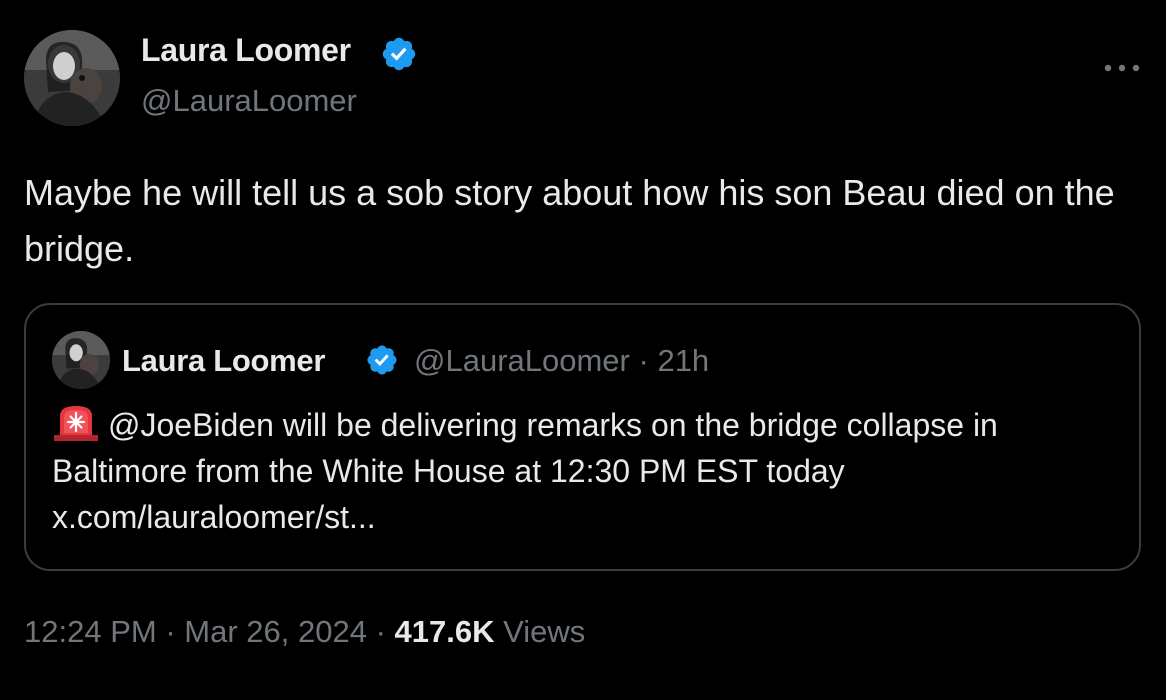  I want to click on tweet-date: Mar 26, 2024, so click(275, 631).